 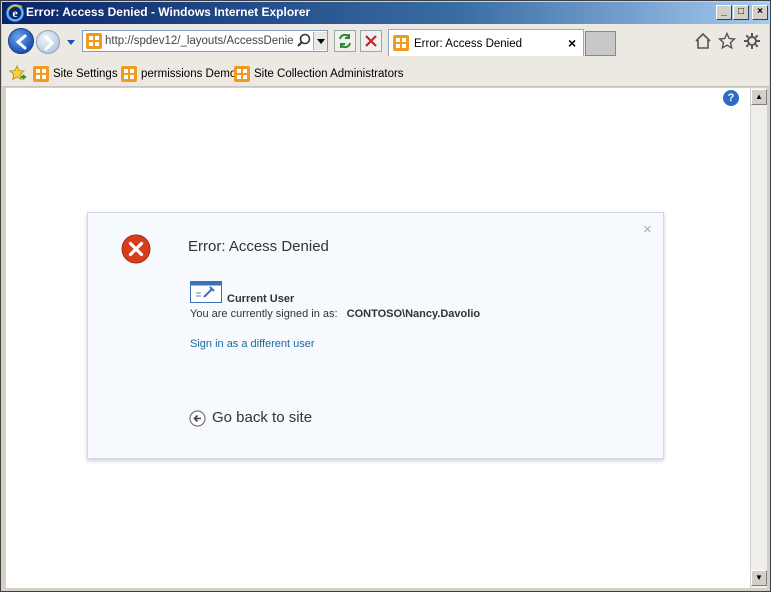 I want to click on arrow-left-icon, so click(x=21, y=42).